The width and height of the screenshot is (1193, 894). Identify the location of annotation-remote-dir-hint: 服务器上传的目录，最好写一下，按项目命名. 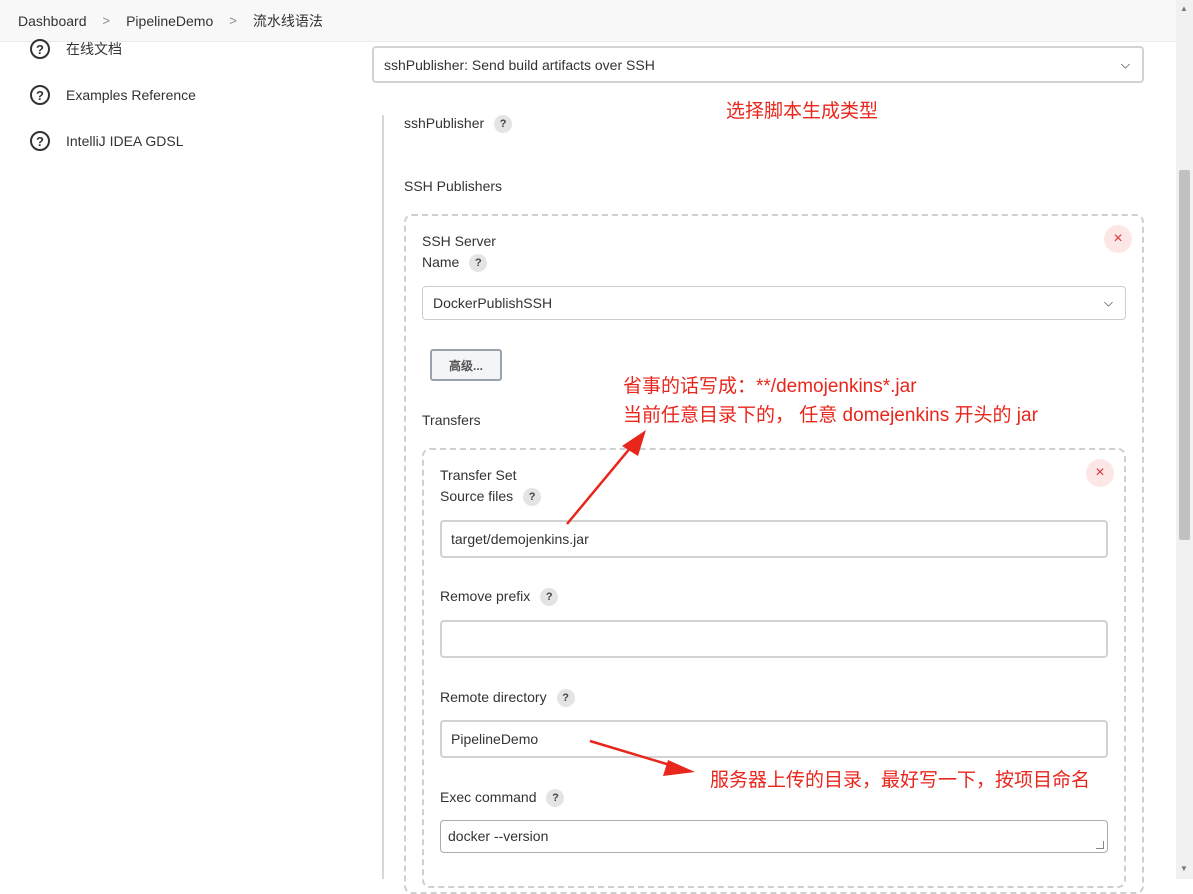
(900, 780).